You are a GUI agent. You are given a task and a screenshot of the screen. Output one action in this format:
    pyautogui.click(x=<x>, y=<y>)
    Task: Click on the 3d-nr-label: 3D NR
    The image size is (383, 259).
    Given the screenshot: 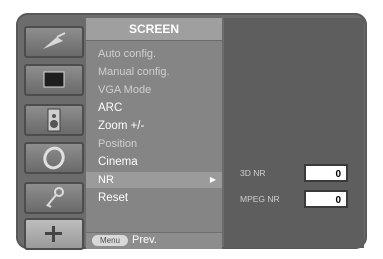 What is the action you would take?
    pyautogui.click(x=253, y=173)
    